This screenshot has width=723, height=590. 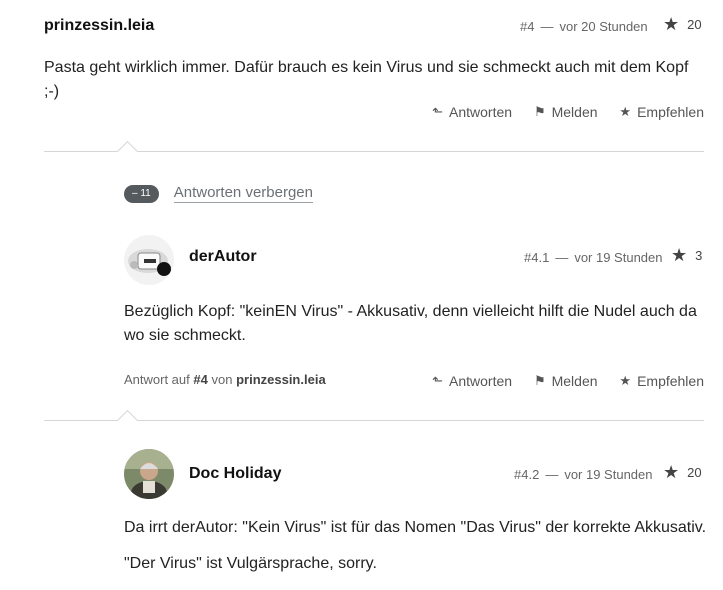 What do you see at coordinates (223, 257) in the screenshot?
I see `reply-username: derAutor` at bounding box center [223, 257].